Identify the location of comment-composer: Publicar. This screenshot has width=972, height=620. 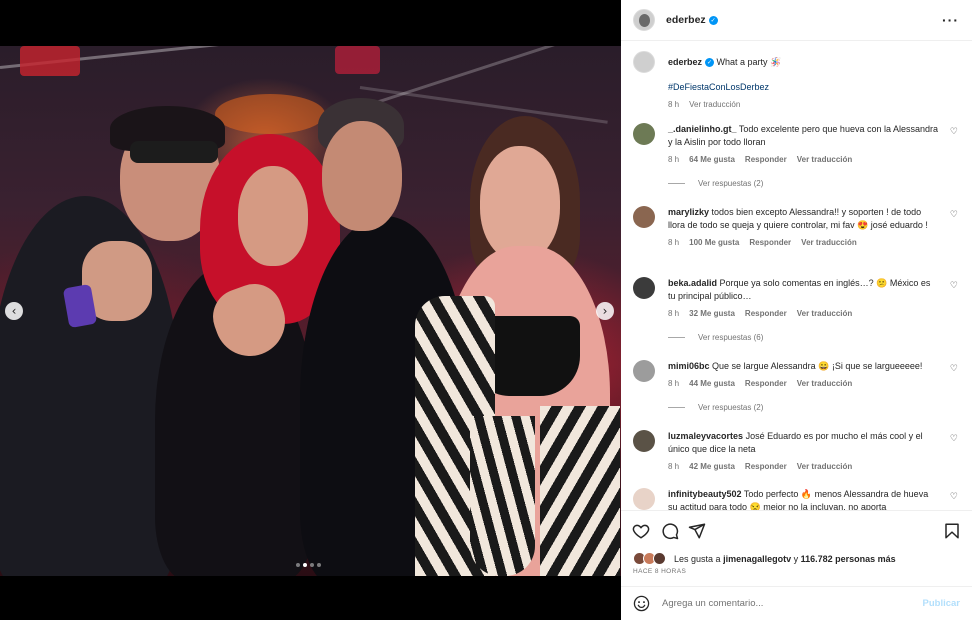
(796, 603).